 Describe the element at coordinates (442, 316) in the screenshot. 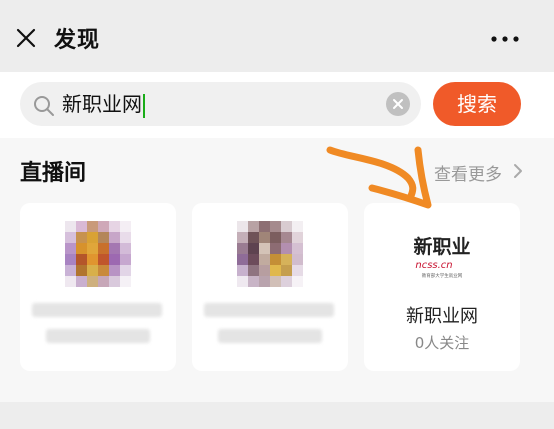

I see `card-name: 新职业网` at that location.